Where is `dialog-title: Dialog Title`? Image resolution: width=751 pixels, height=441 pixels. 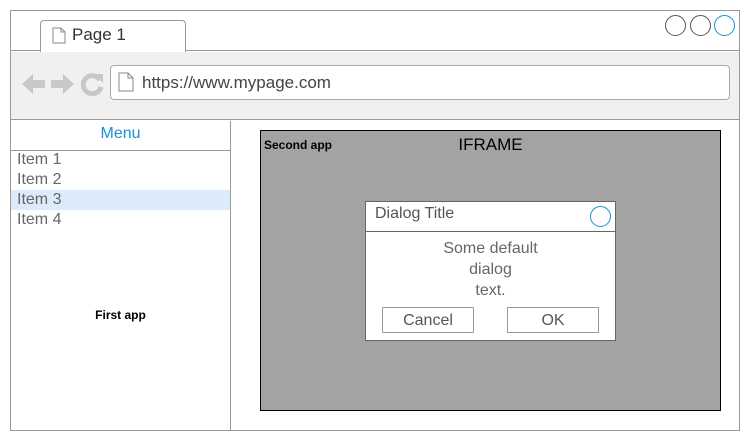
dialog-title: Dialog Title is located at coordinates (415, 213).